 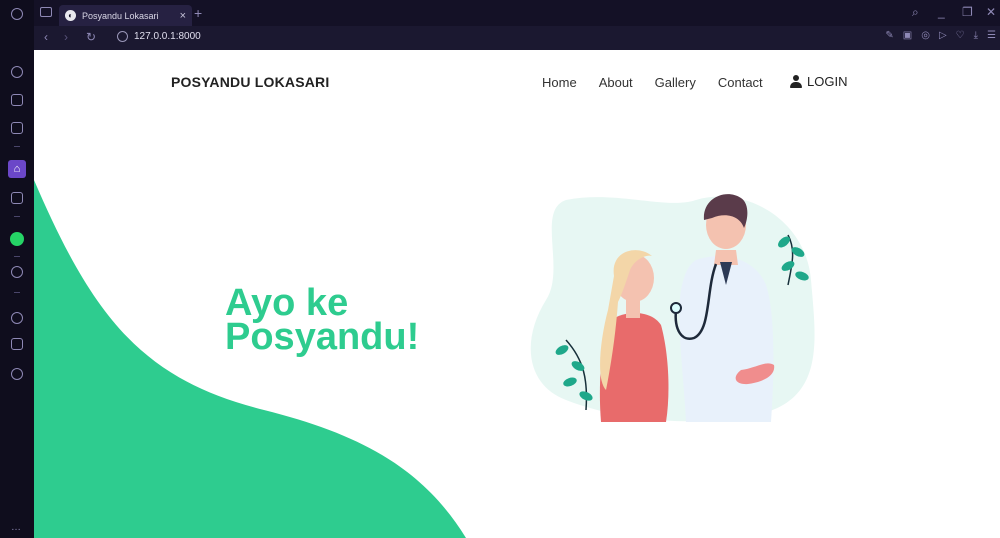 I want to click on download-icon: ⤓, so click(x=976, y=35).